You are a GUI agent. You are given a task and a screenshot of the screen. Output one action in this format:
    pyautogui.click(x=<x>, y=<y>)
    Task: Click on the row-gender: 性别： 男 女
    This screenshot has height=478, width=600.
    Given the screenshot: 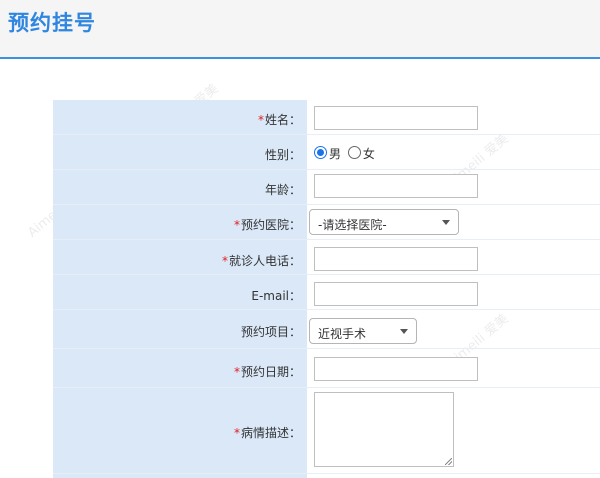 What is the action you would take?
    pyautogui.click(x=326, y=152)
    